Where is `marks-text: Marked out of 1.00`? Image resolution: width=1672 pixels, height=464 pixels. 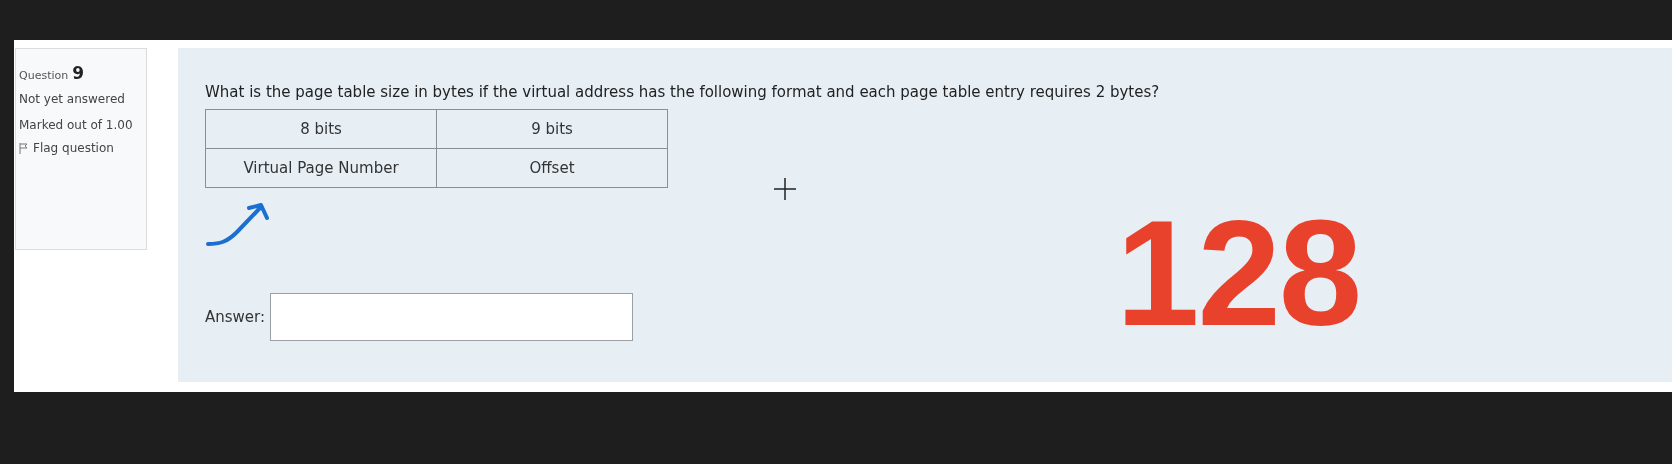 marks-text: Marked out of 1.00 is located at coordinates (76, 125).